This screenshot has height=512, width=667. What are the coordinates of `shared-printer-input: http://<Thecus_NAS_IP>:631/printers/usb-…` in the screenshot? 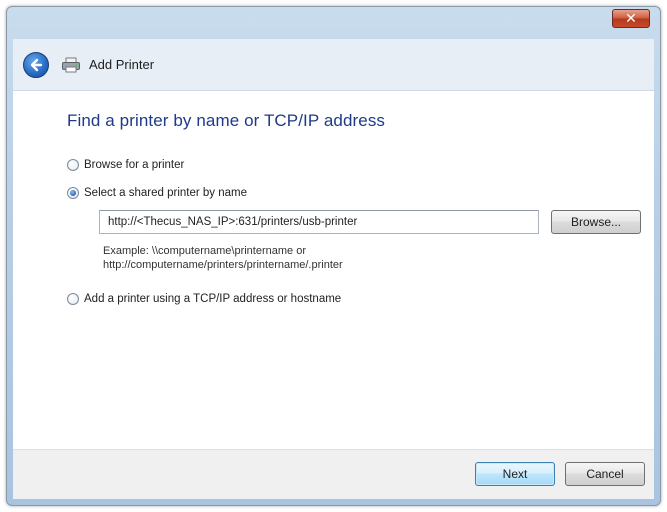 It's located at (319, 222).